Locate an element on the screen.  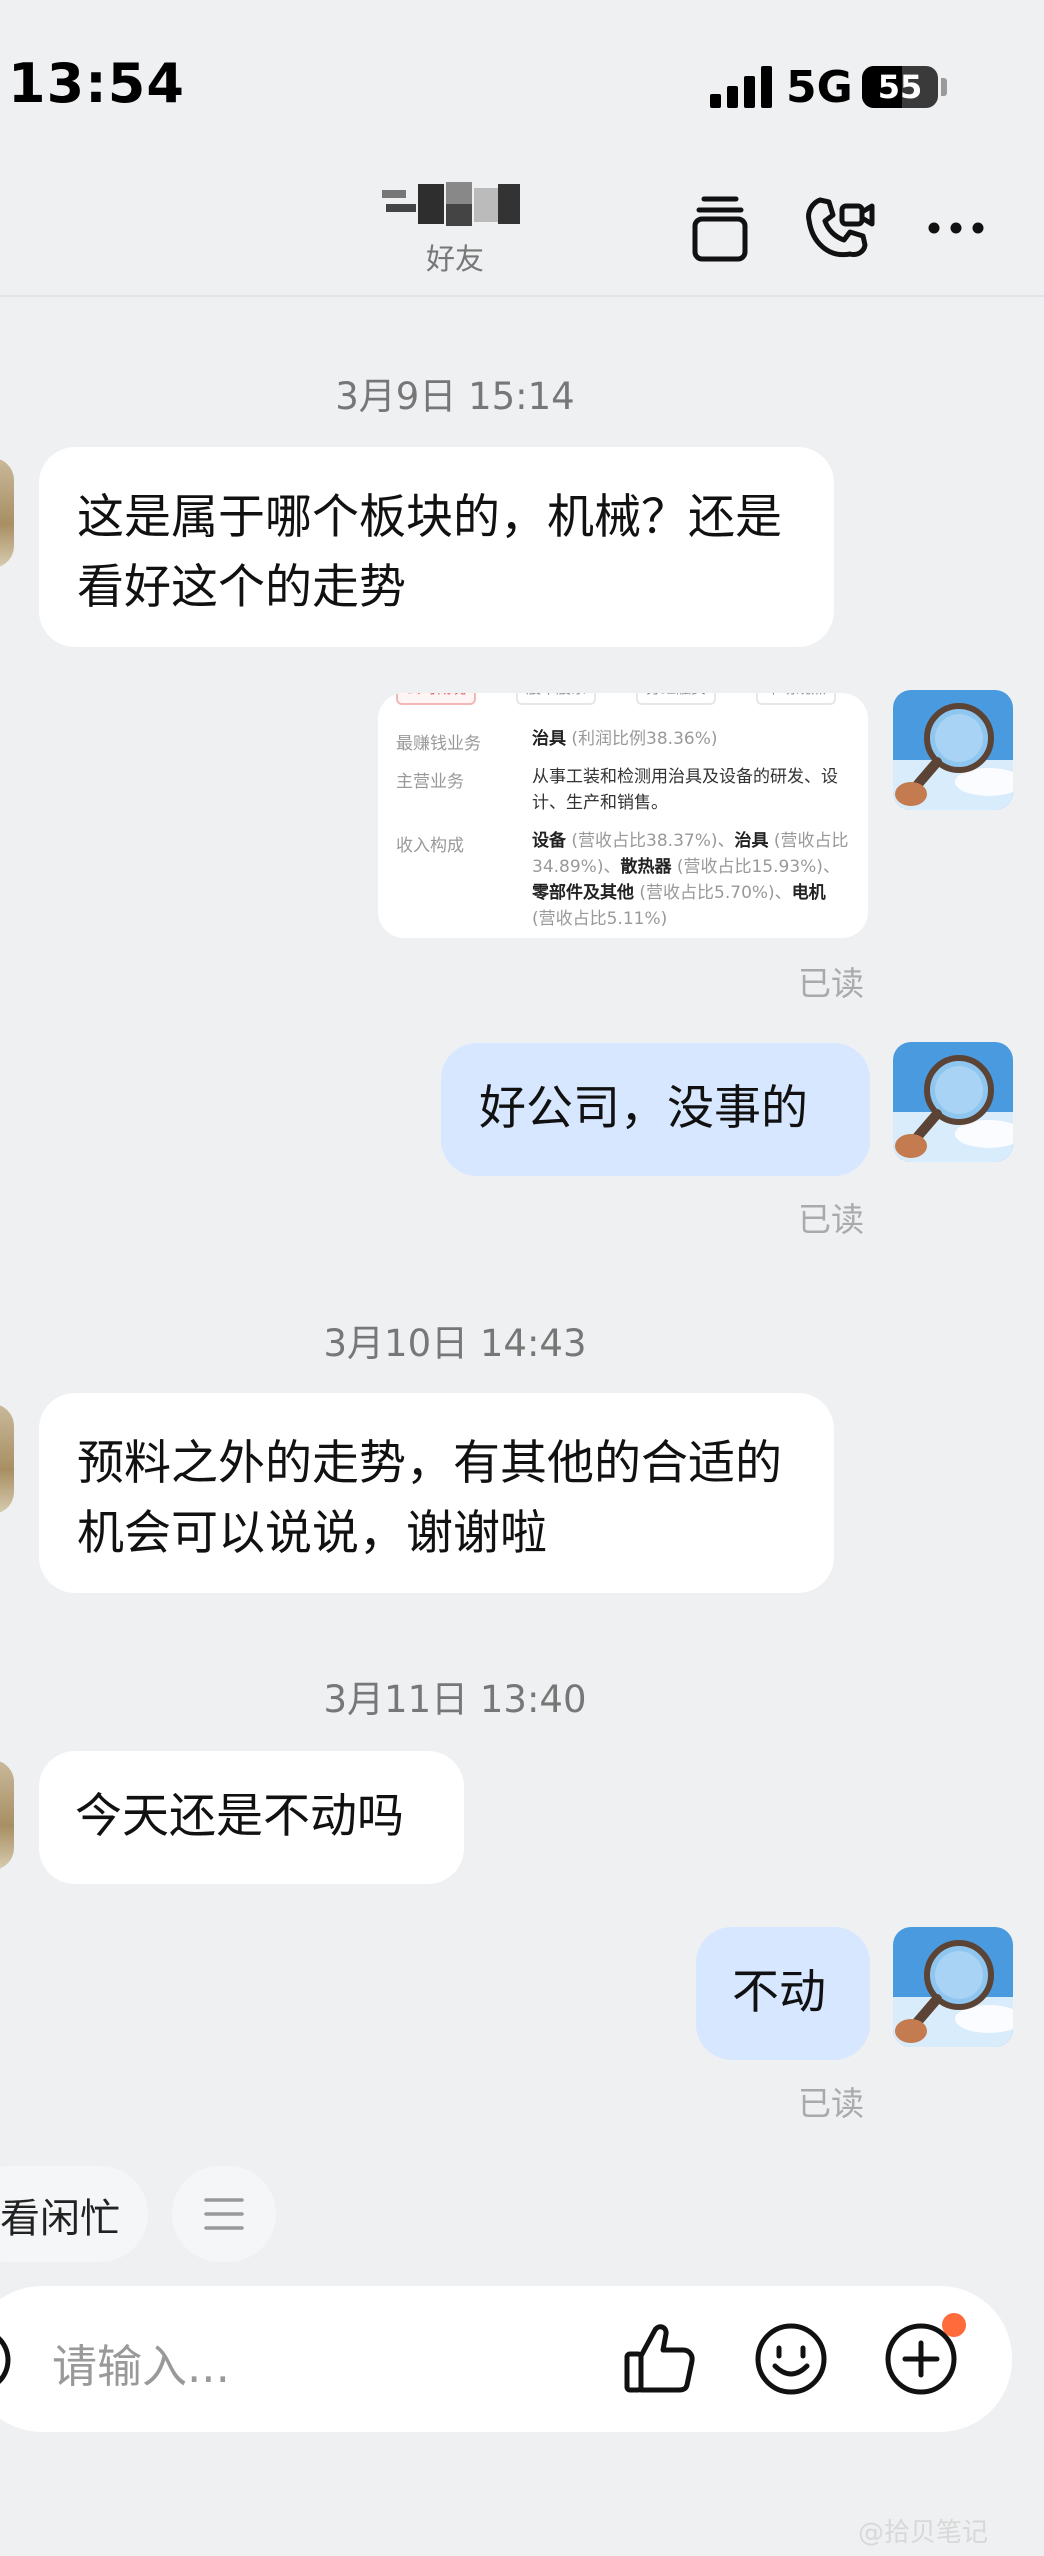
message-bubble-incoming: 预料之外的走势，有其他的合适的机会可以说说，谢谢啦 is located at coordinates (436, 1493).